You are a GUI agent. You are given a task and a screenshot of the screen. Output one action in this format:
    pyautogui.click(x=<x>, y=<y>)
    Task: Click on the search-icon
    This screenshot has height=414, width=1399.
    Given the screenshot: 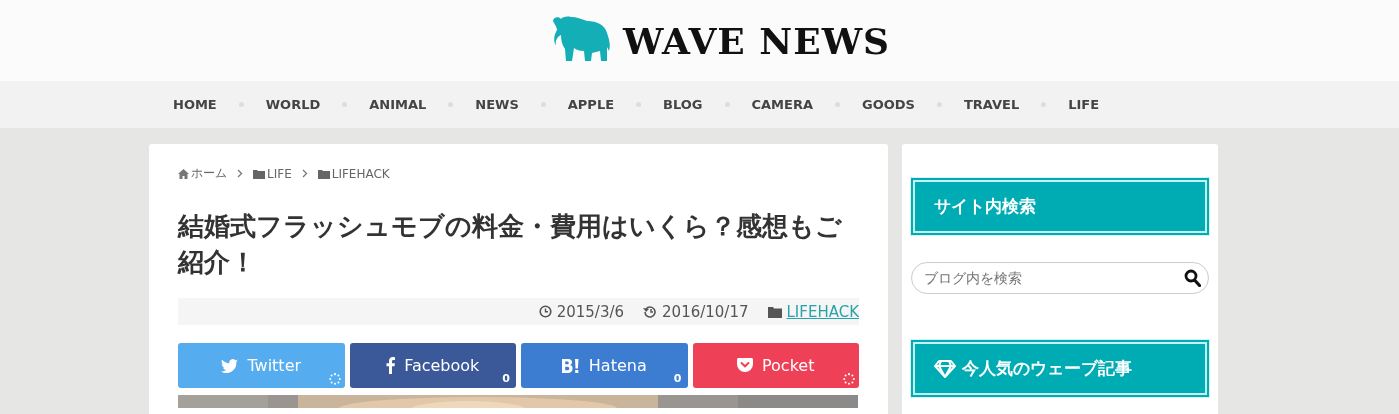 What is the action you would take?
    pyautogui.click(x=1192, y=278)
    